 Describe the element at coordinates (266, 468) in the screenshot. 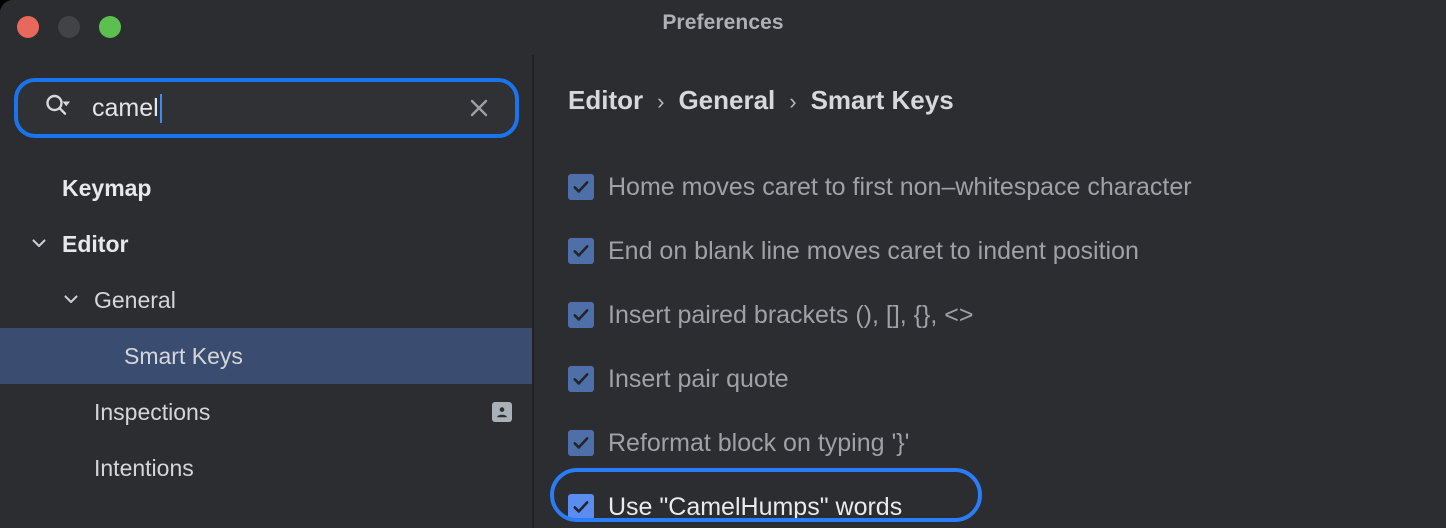

I see `sidebar-item-intentions: Intentions` at that location.